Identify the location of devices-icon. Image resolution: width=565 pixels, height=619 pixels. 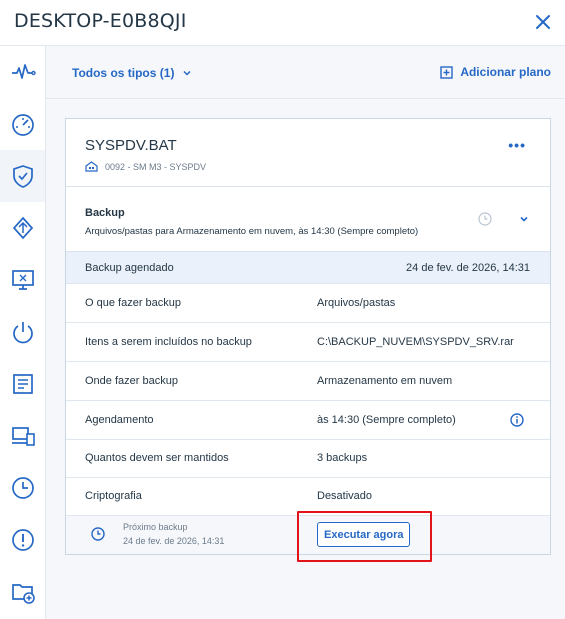
(23, 436).